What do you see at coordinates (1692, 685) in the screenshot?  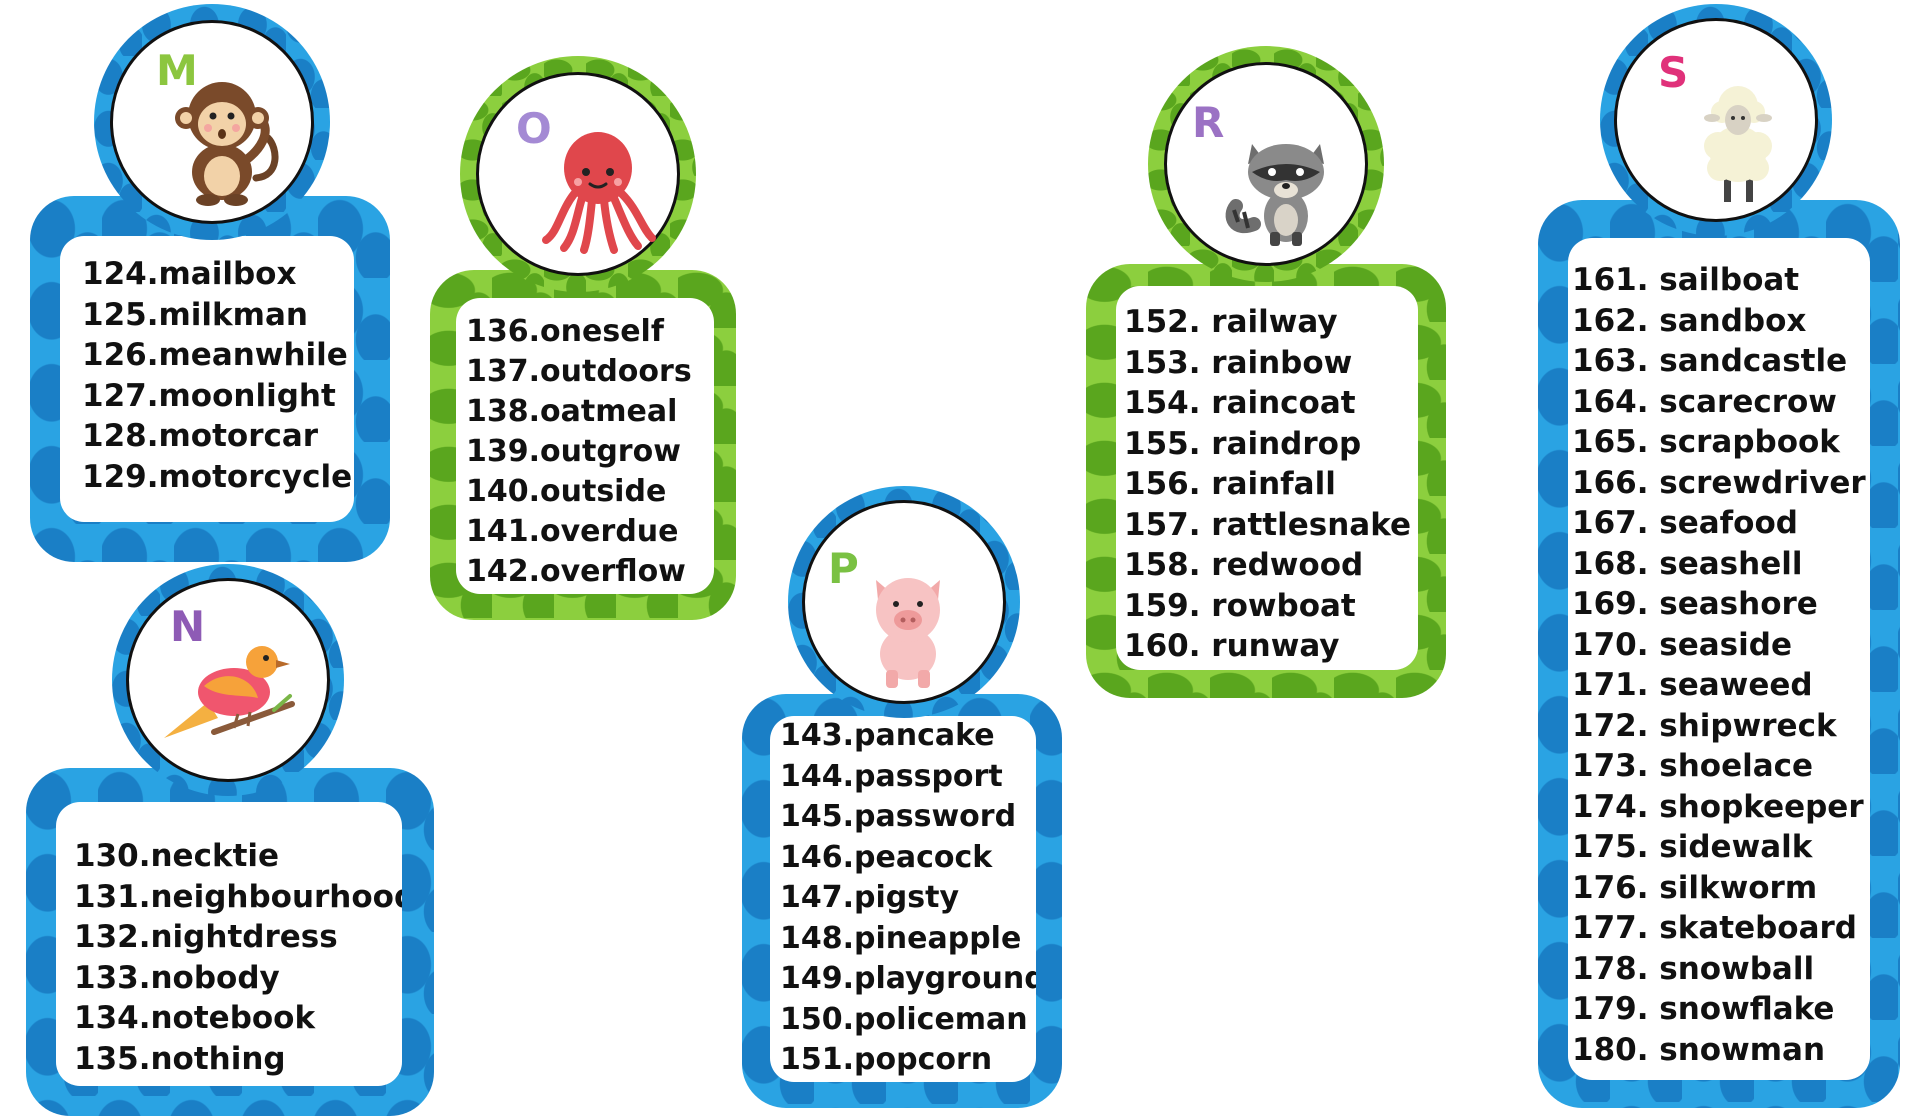 I see `list-item: 171. seaweed` at bounding box center [1692, 685].